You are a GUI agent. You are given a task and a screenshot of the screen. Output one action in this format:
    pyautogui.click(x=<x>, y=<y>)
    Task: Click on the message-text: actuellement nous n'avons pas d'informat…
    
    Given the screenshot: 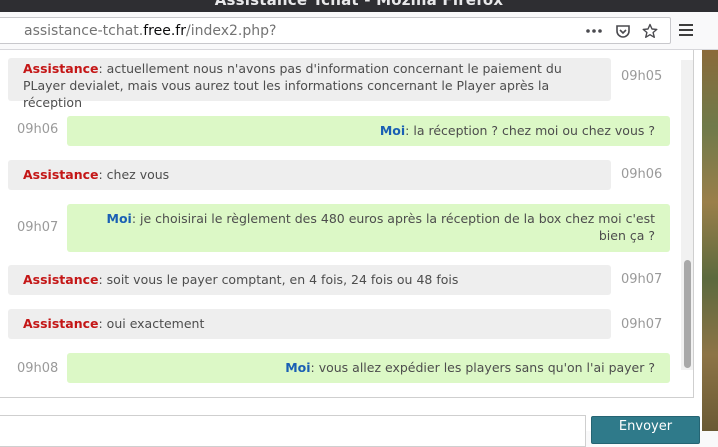 What is the action you would take?
    pyautogui.click(x=292, y=85)
    